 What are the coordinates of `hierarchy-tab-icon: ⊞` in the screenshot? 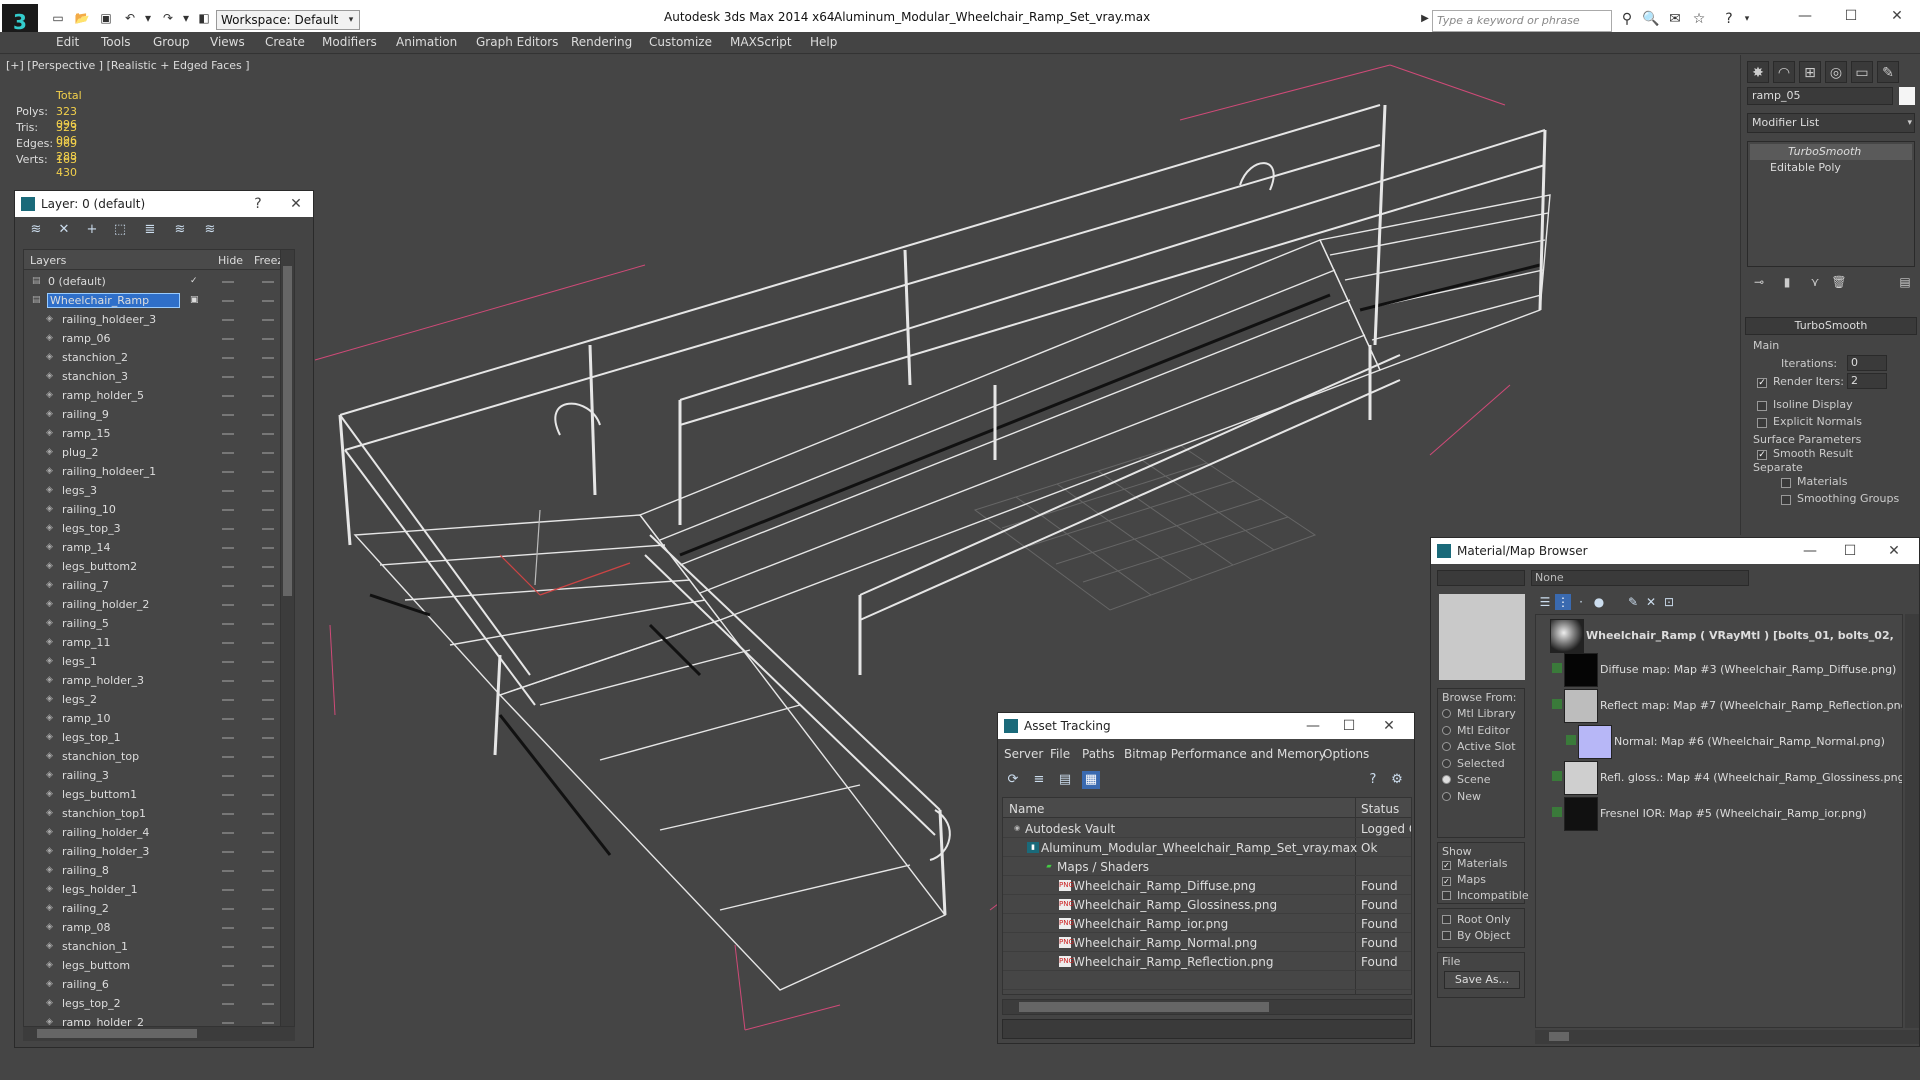 It's located at (1810, 72).